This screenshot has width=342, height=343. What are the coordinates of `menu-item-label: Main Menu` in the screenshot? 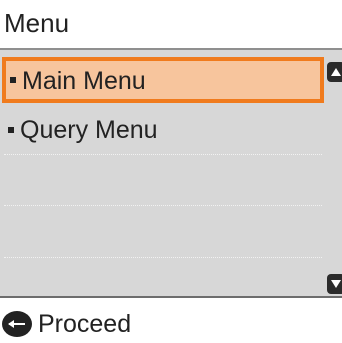 It's located at (84, 81).